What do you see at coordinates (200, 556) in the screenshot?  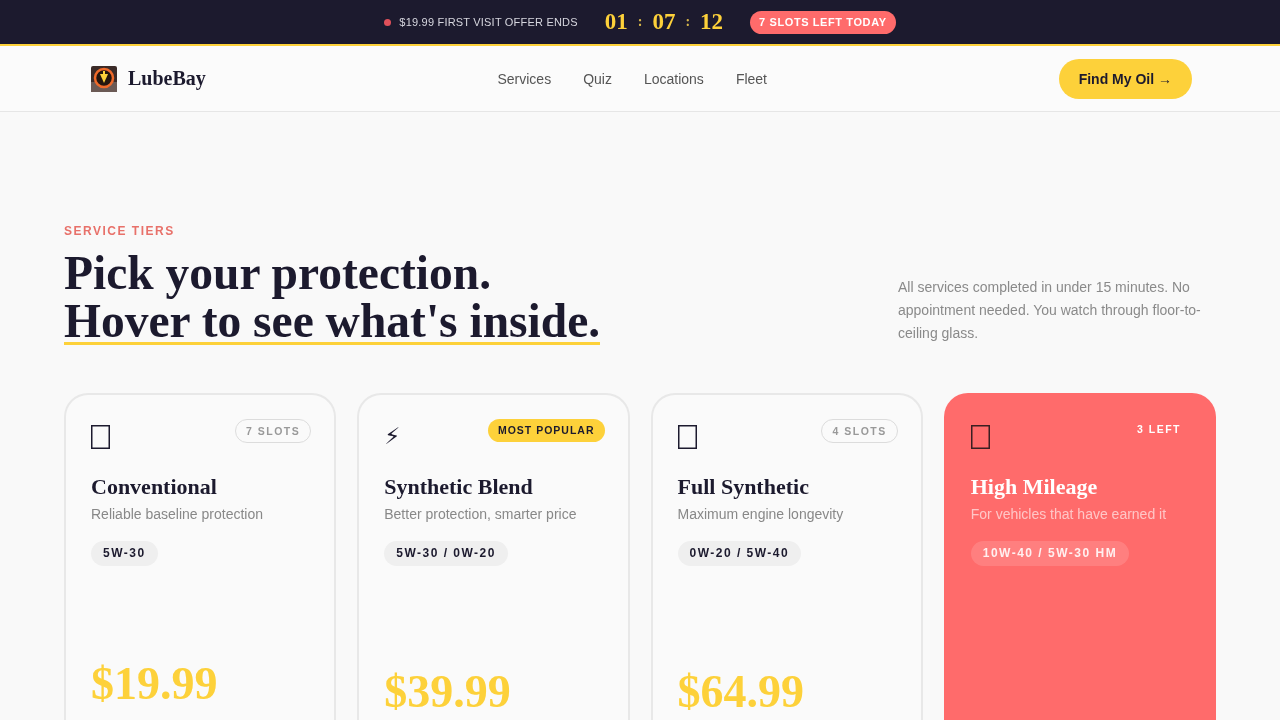 I see `tier-card: 7 SLOTS Conventional Reliable baseline protection 5W-30 $19.99` at bounding box center [200, 556].